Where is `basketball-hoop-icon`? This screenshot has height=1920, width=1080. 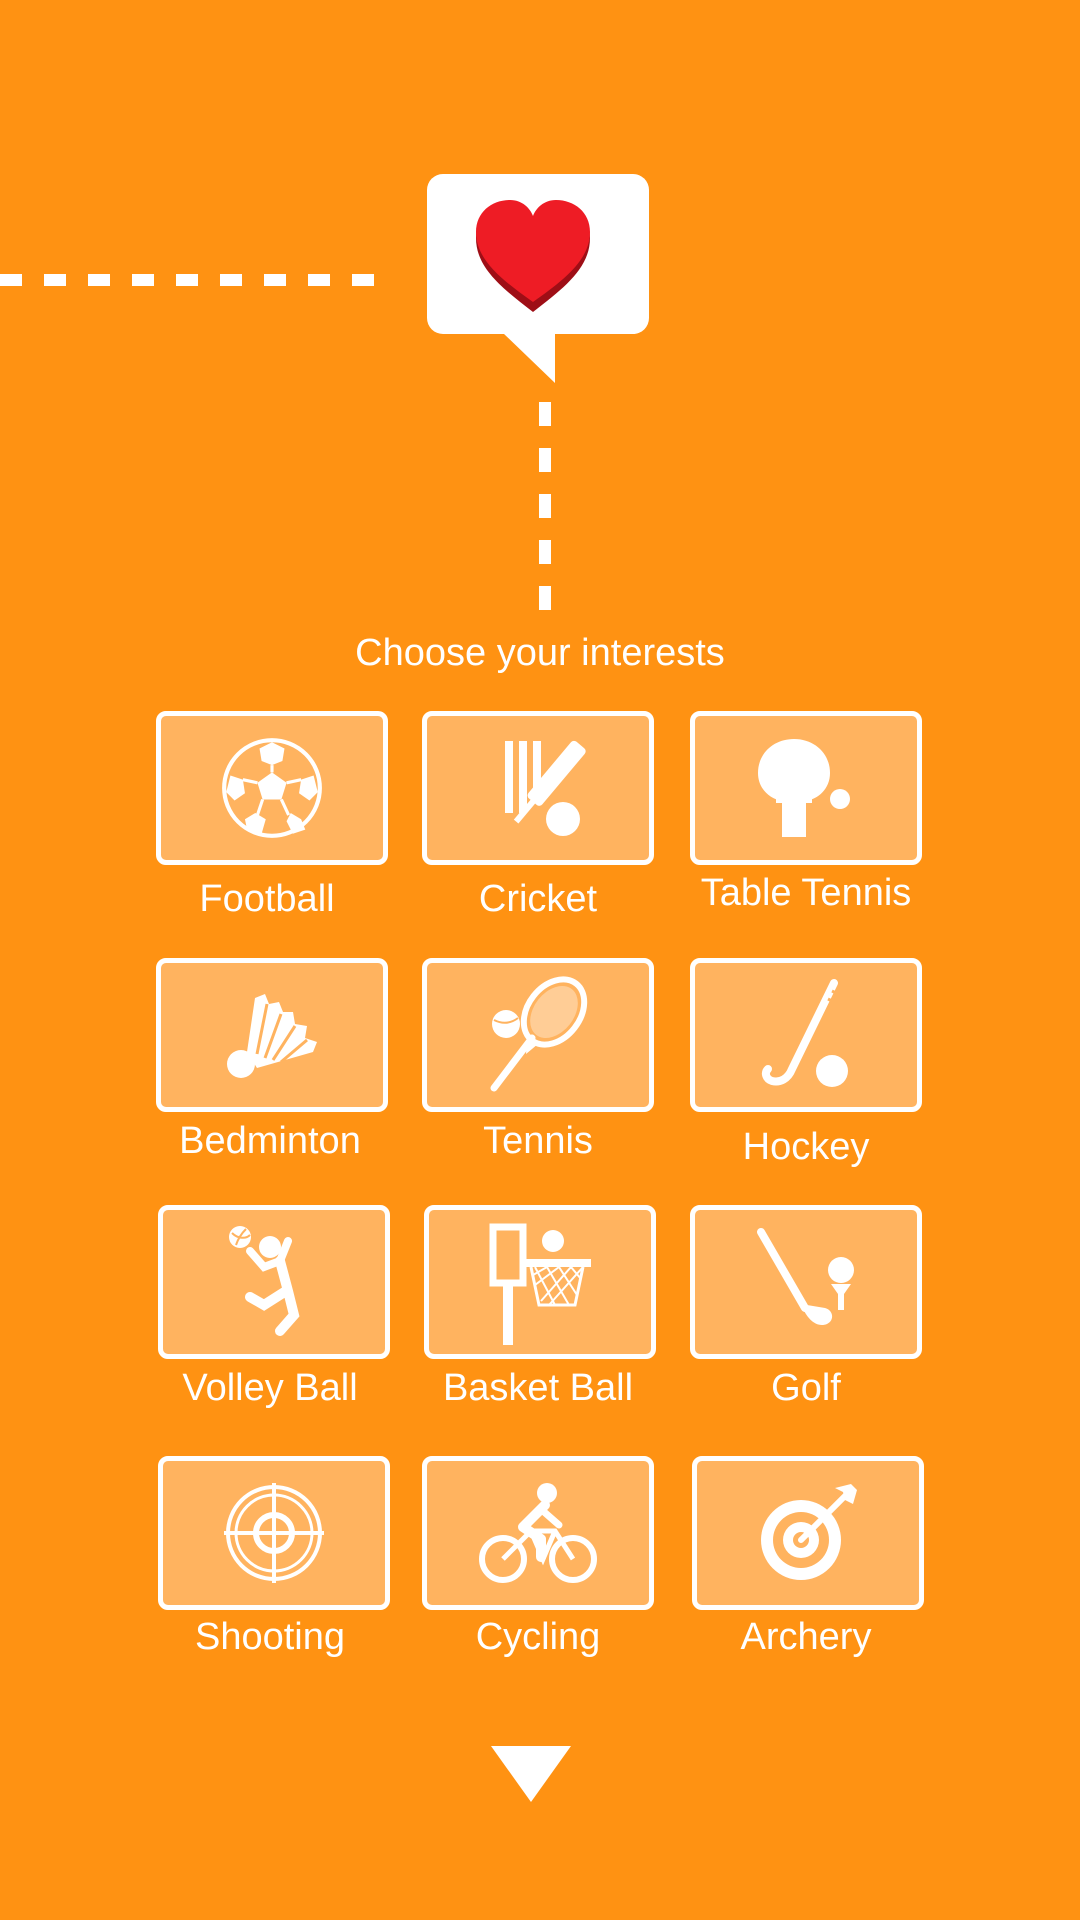
basketball-hoop-icon is located at coordinates (540, 1284).